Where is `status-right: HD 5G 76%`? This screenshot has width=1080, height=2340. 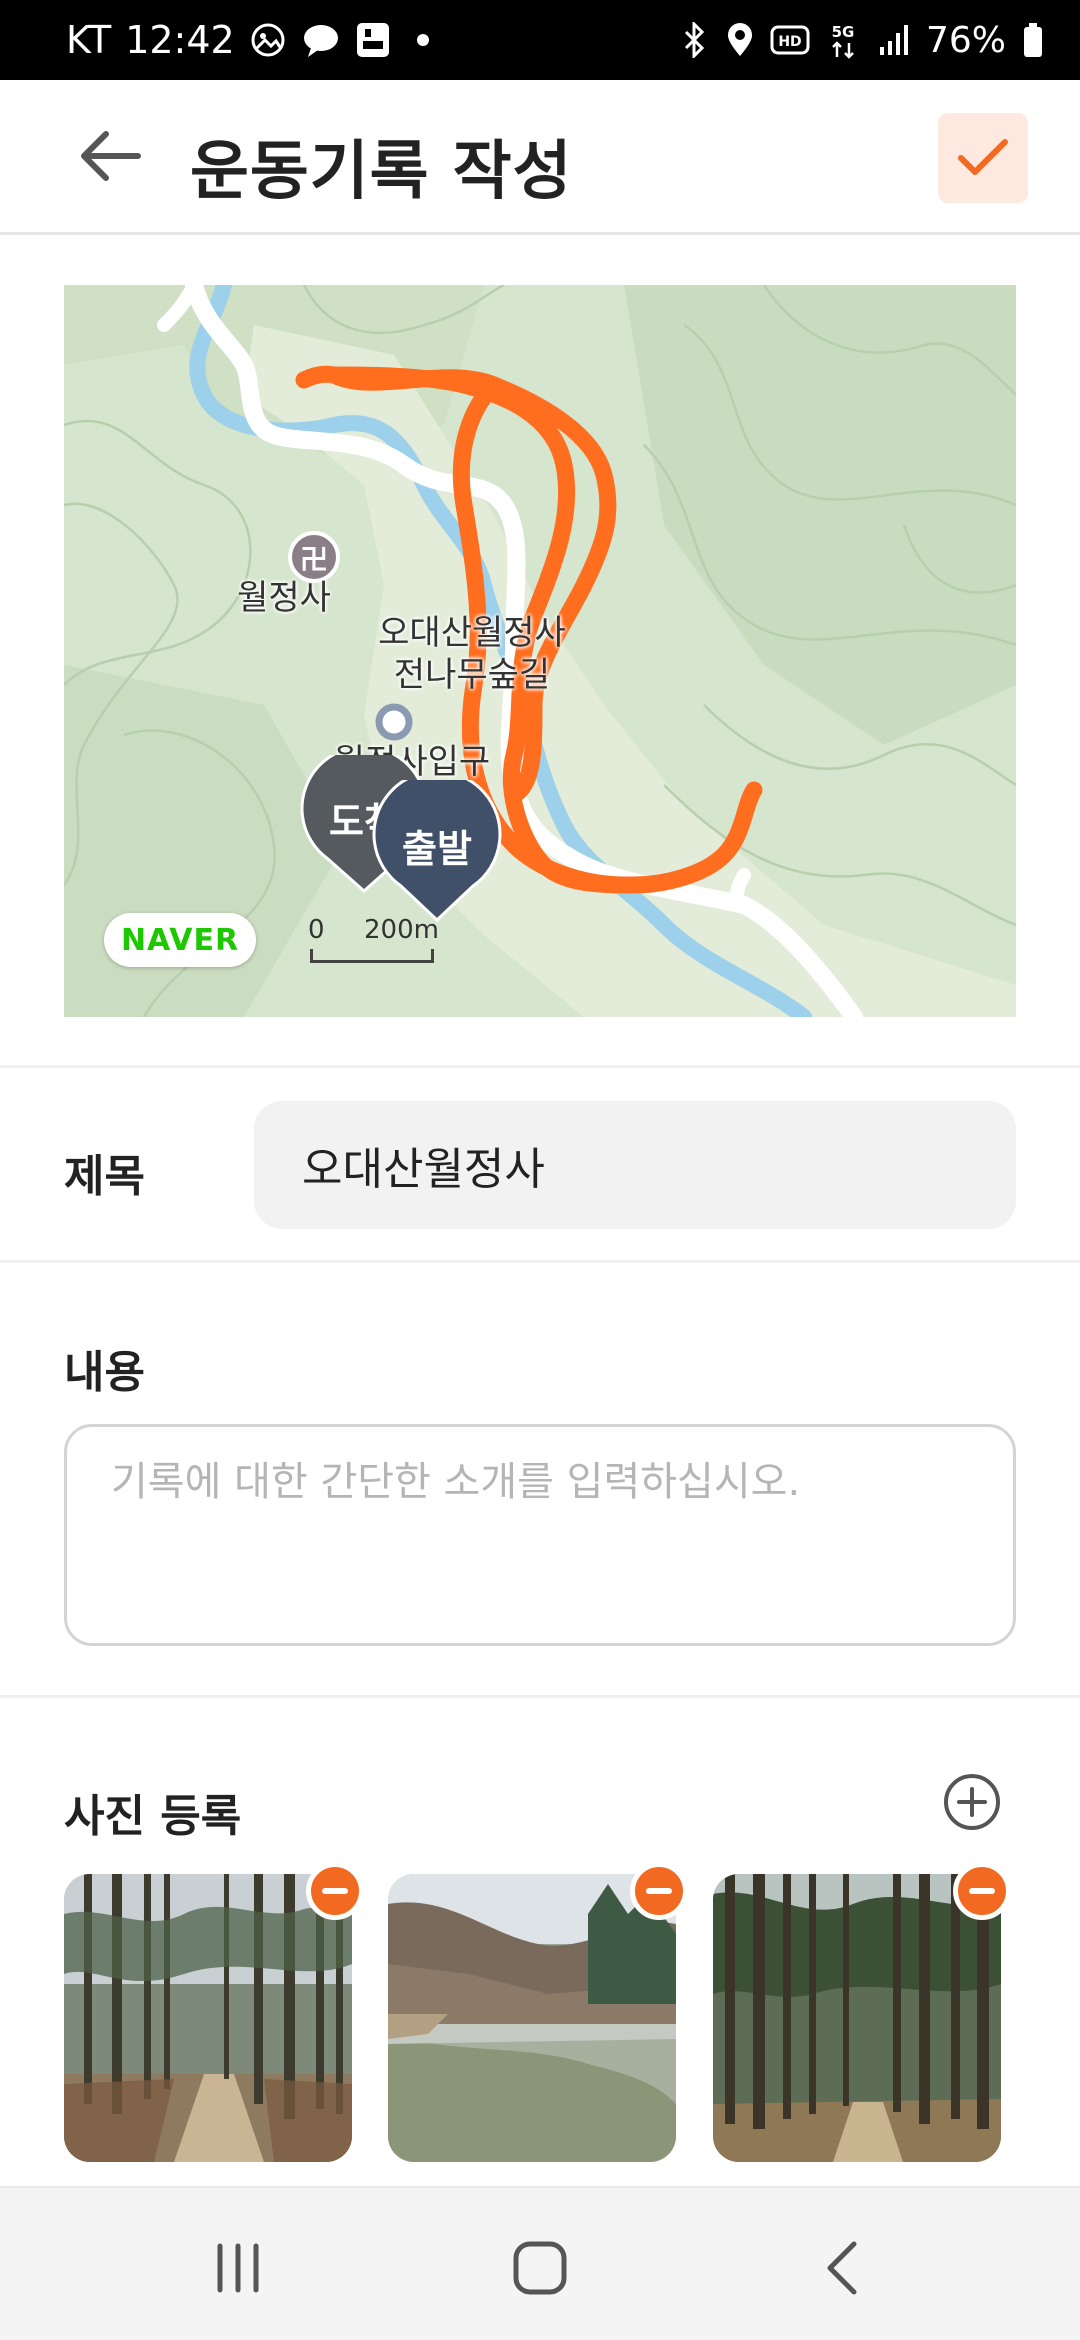 status-right: HD 5G 76% is located at coordinates (862, 40).